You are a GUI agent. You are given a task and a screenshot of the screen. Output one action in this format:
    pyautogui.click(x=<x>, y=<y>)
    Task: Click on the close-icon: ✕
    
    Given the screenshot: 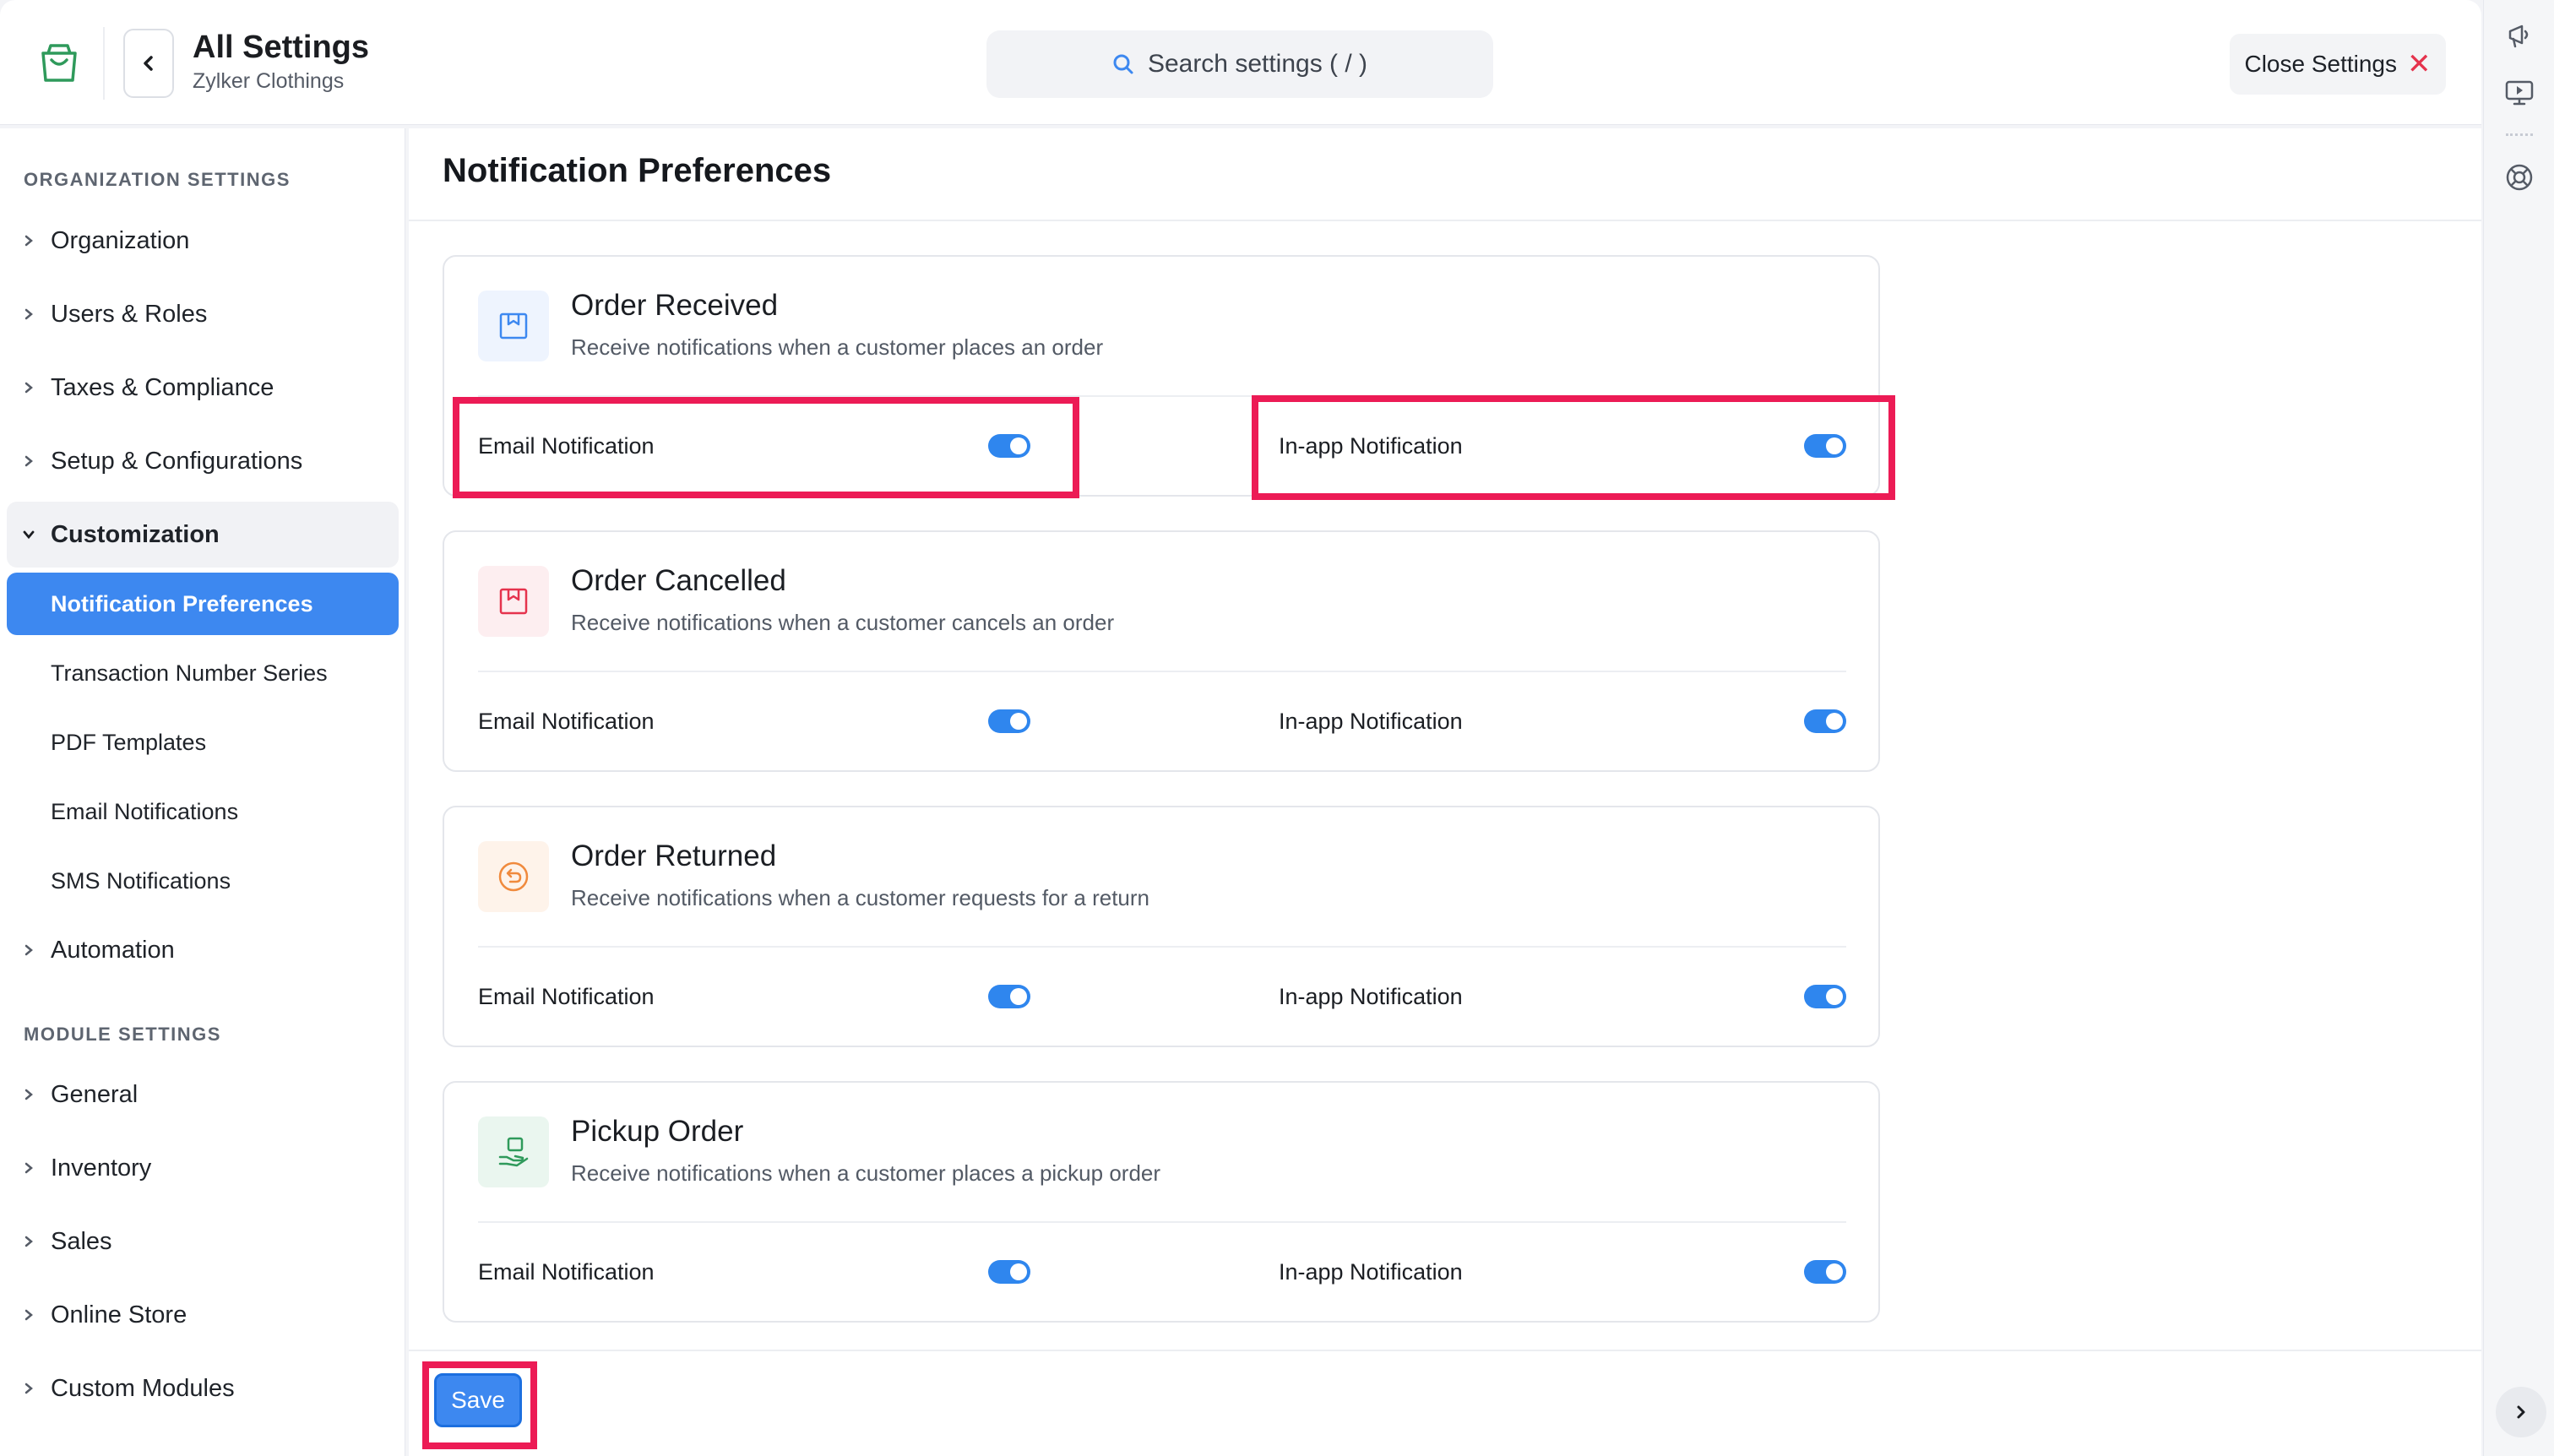 What is the action you would take?
    pyautogui.click(x=2419, y=64)
    